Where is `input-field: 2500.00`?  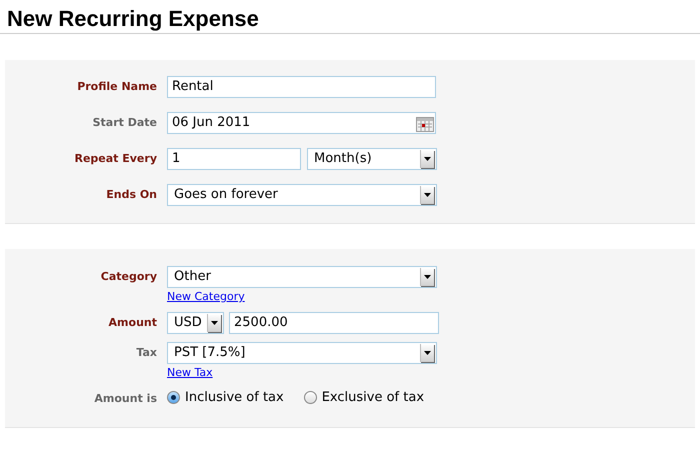 input-field: 2500.00 is located at coordinates (334, 323).